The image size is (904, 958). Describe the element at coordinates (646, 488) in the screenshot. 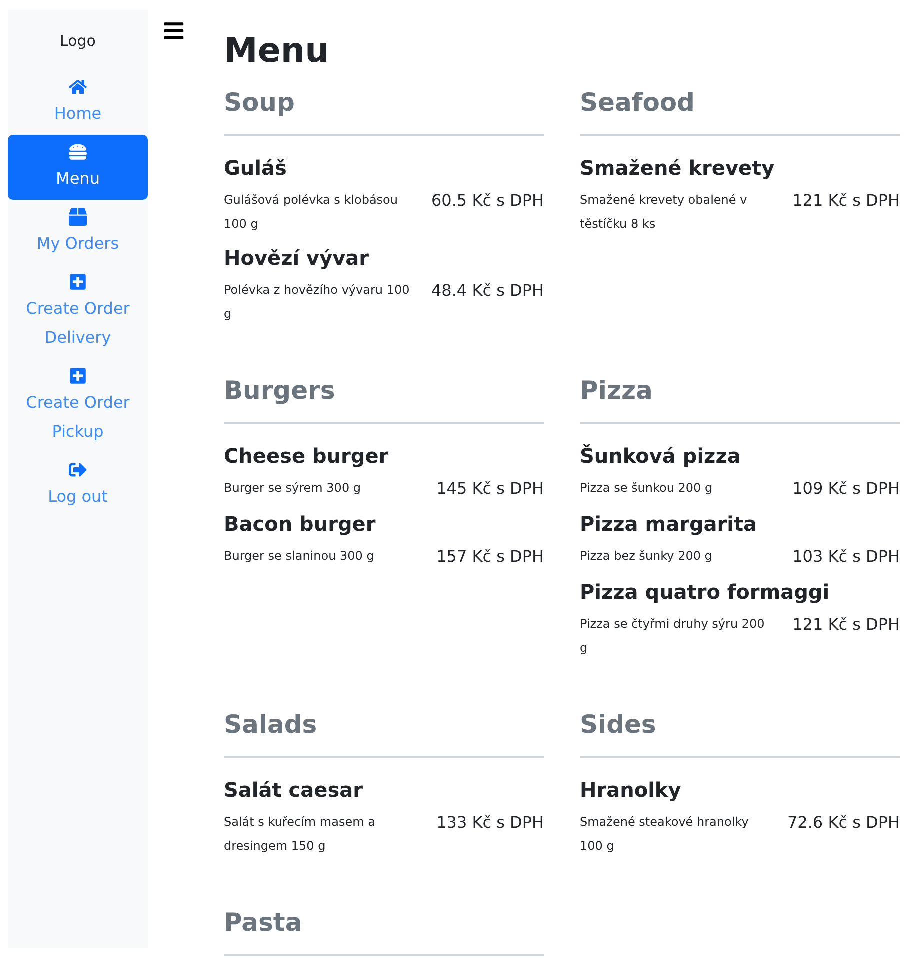

I see `dish-description: Pizza se šunkou 200 g` at that location.